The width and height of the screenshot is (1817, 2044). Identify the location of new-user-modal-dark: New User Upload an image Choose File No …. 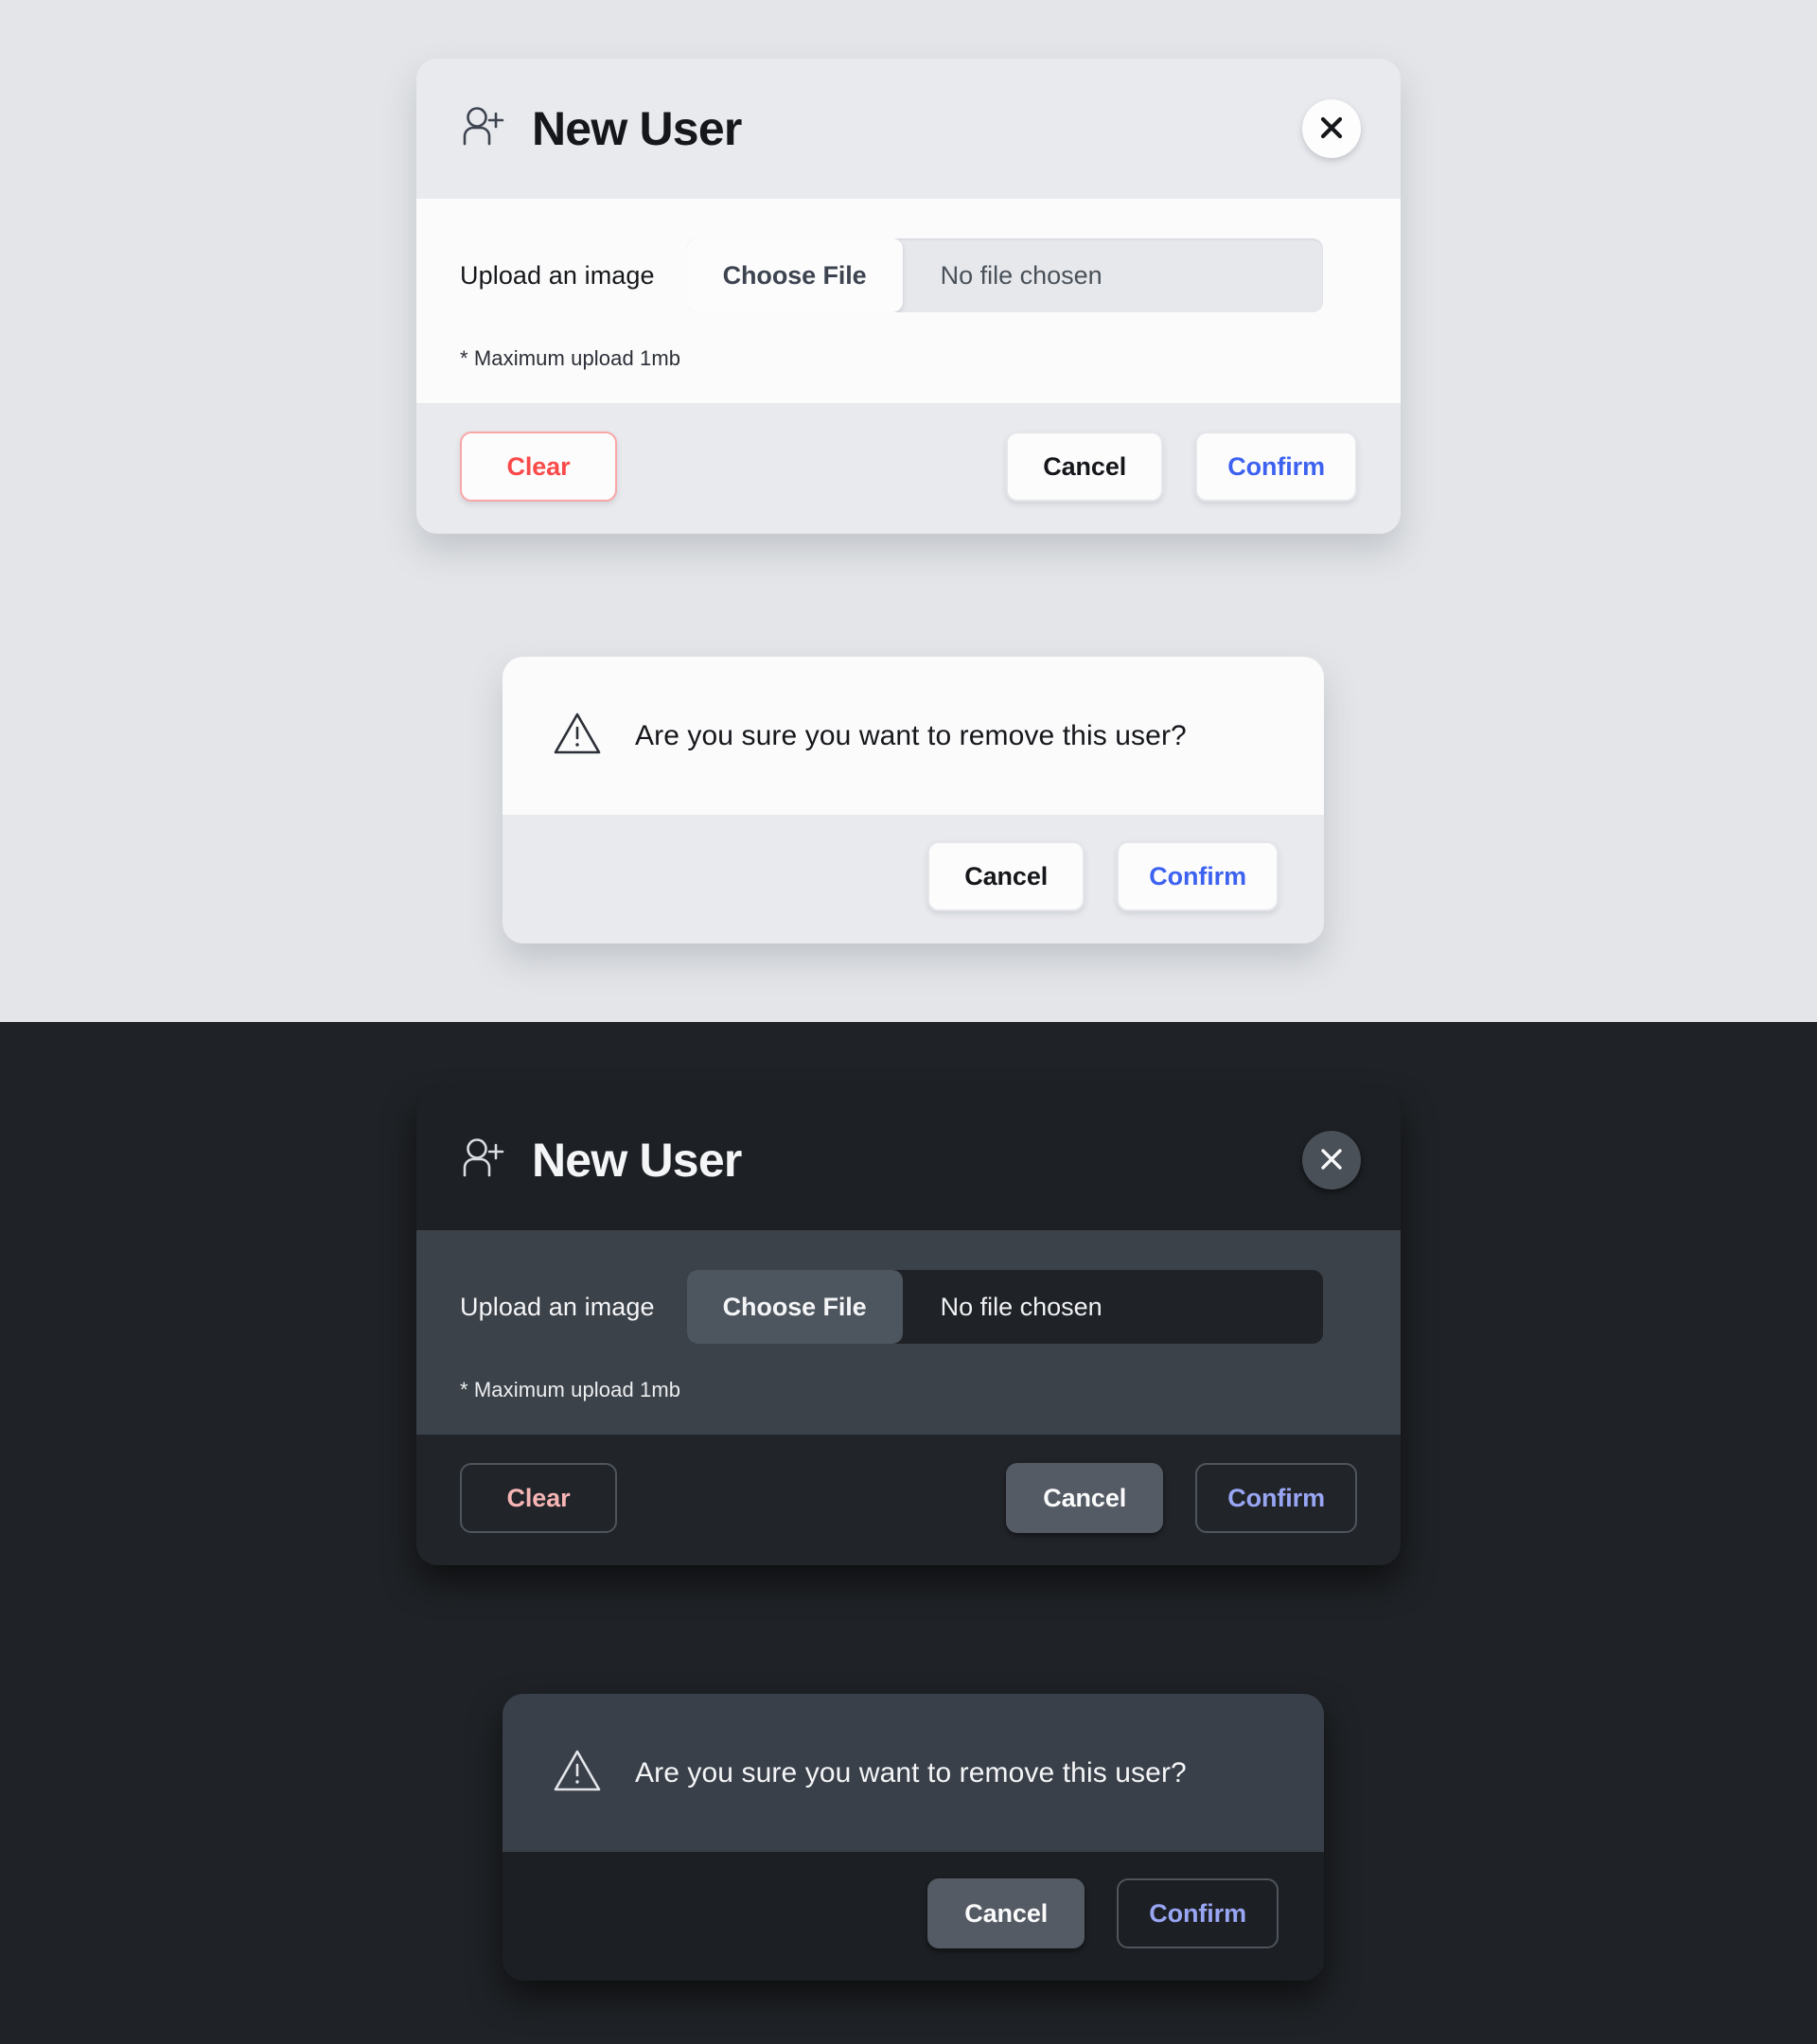
(908, 1327).